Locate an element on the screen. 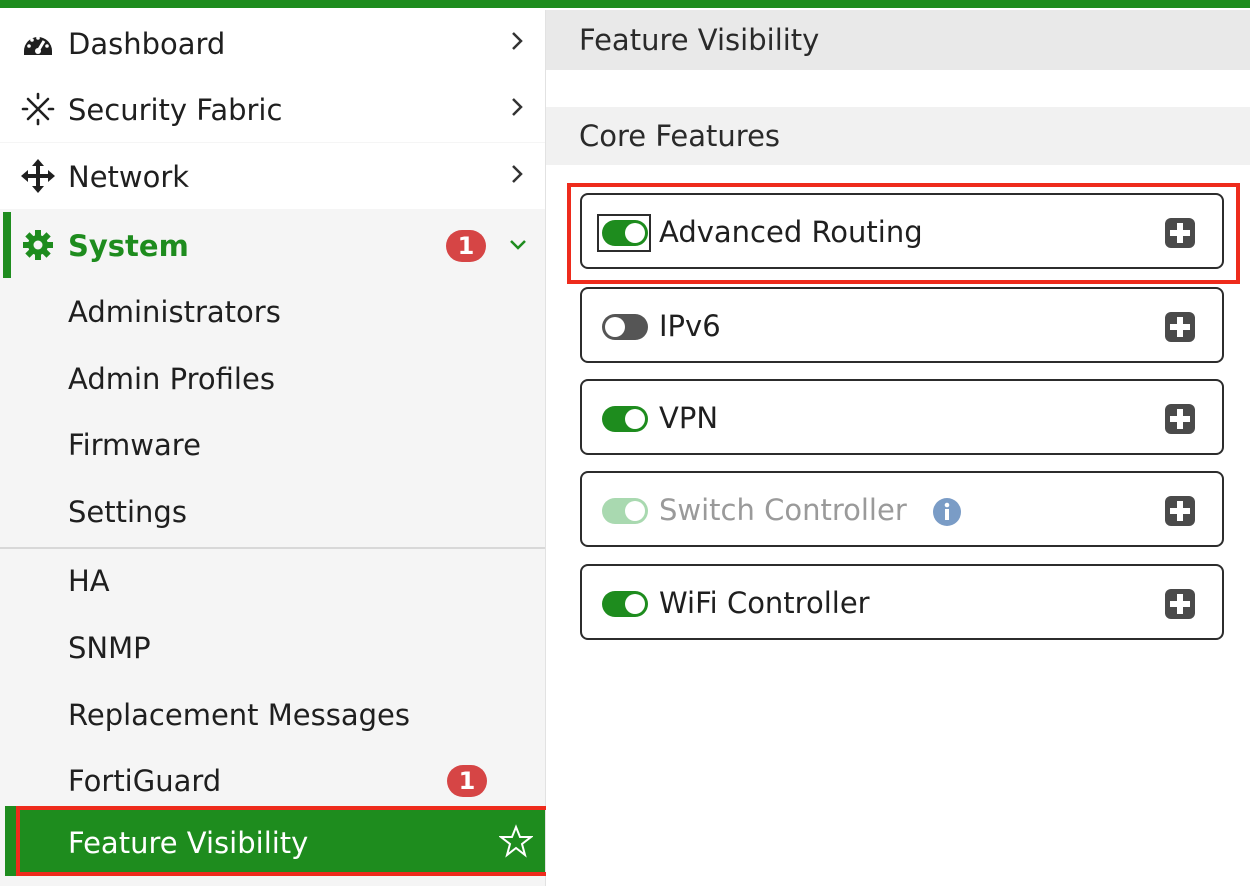 The width and height of the screenshot is (1250, 886). sidebar-subitem-admin-profiles: Admin Profiles is located at coordinates (272, 378).